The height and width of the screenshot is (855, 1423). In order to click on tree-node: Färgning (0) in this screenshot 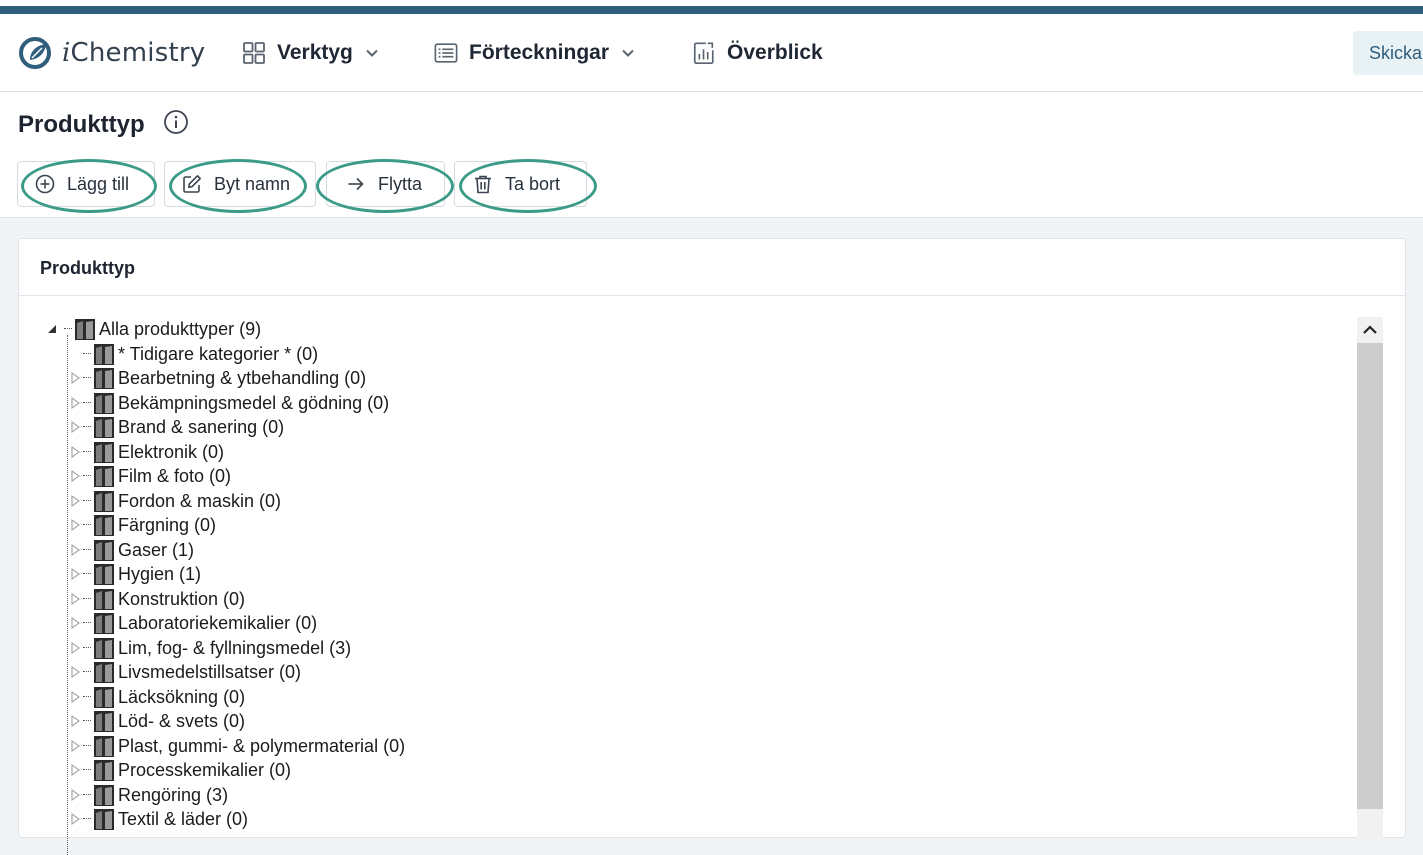, I will do `click(143, 525)`.